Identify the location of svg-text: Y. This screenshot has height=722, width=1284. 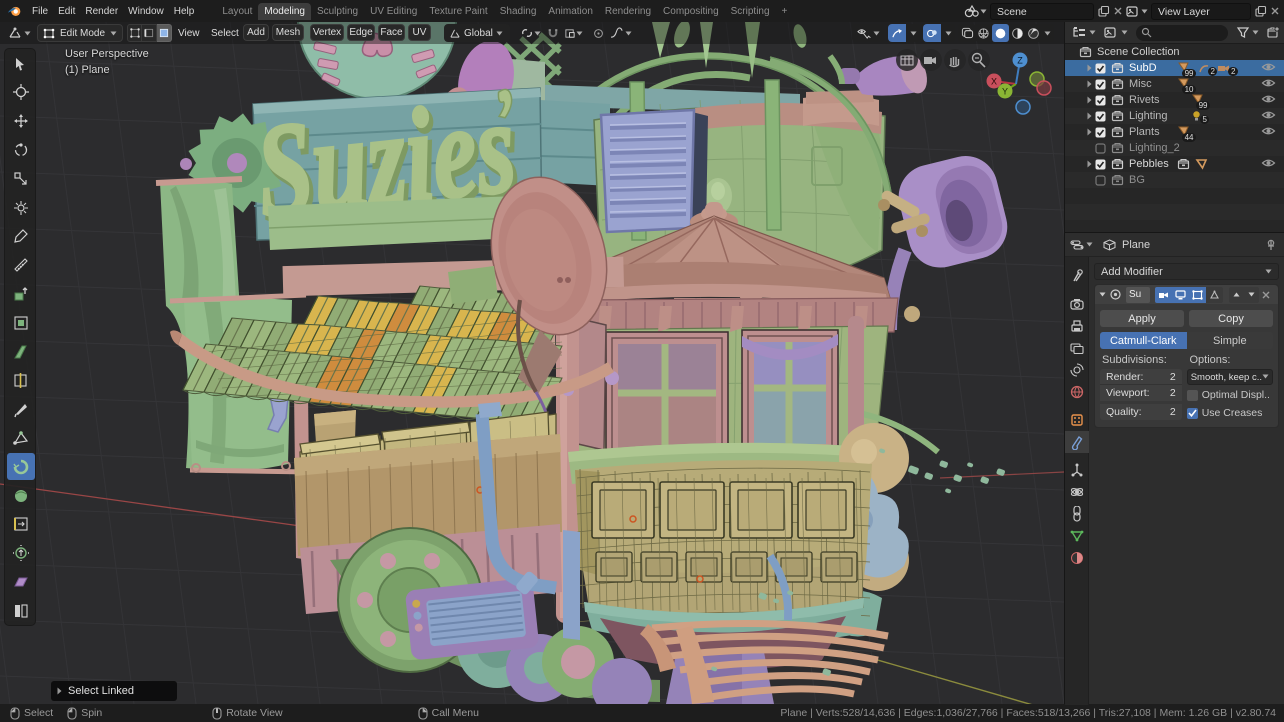
(1005, 92).